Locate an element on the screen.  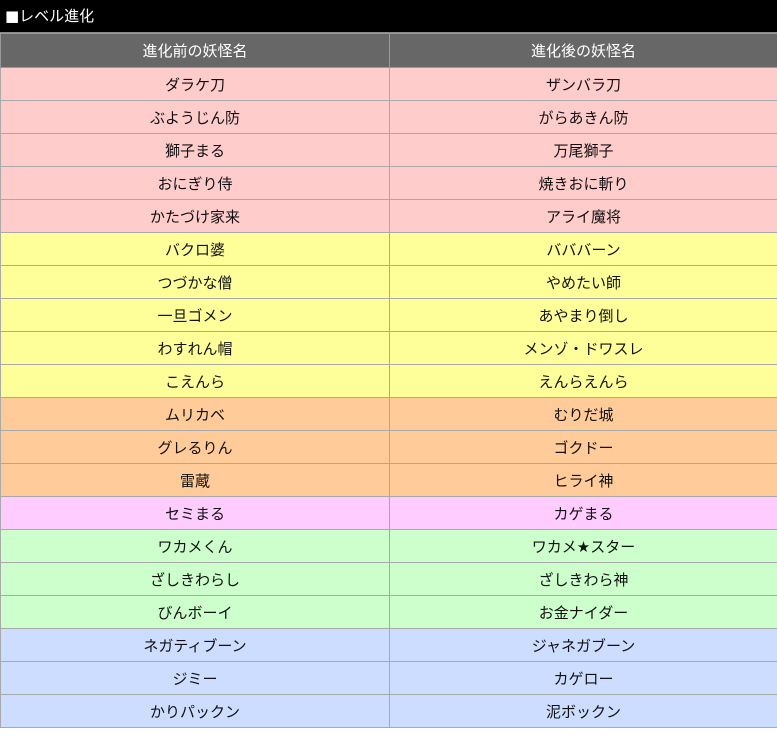
table-row: ネガティブーン ジャネガブーン is located at coordinates (388, 645).